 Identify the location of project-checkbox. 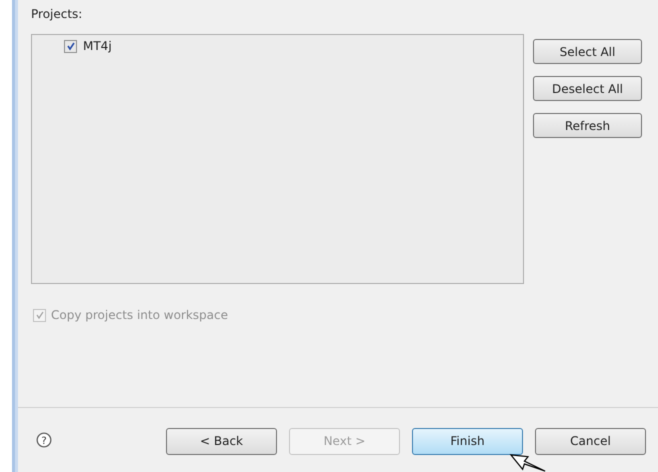
(70, 46).